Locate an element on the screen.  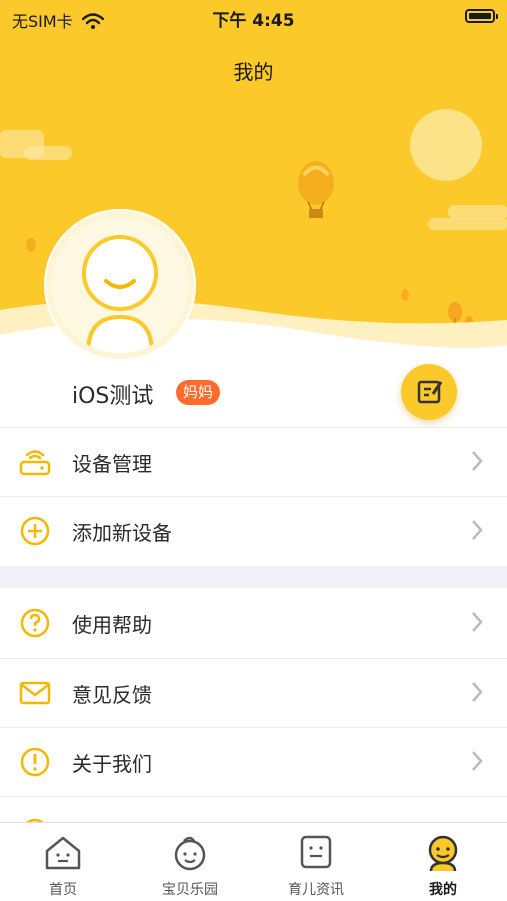
menu-item-label: 关于我们 is located at coordinates (112, 764).